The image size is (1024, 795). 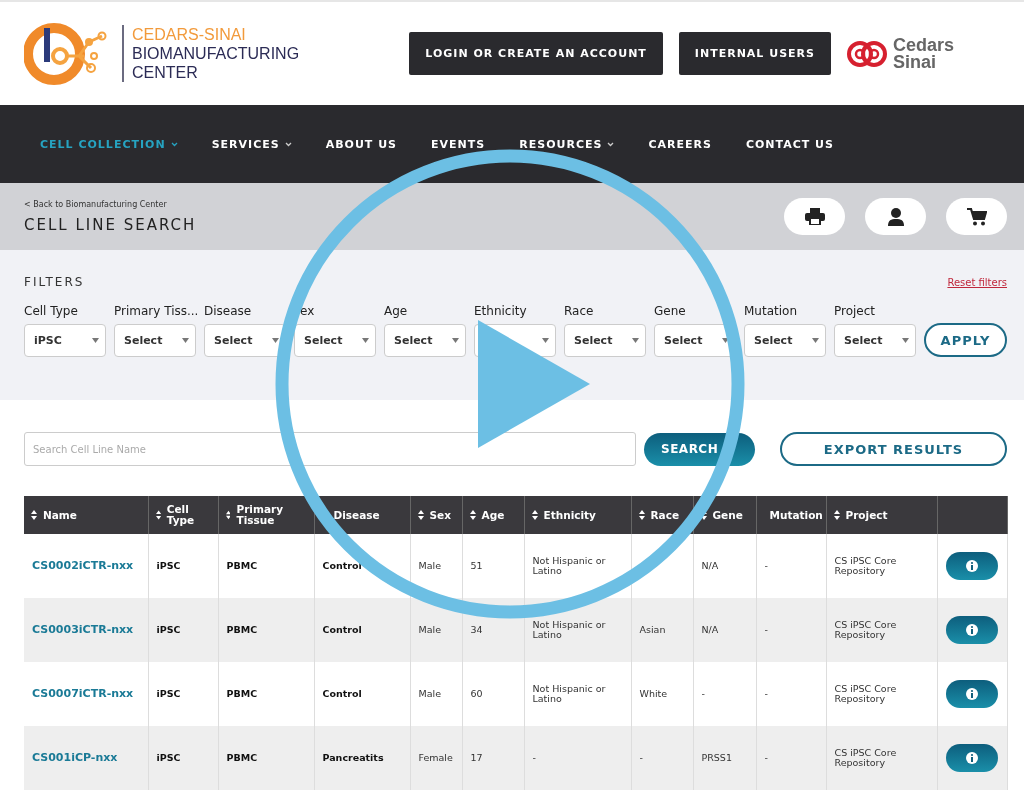 I want to click on account-button, so click(x=895, y=216).